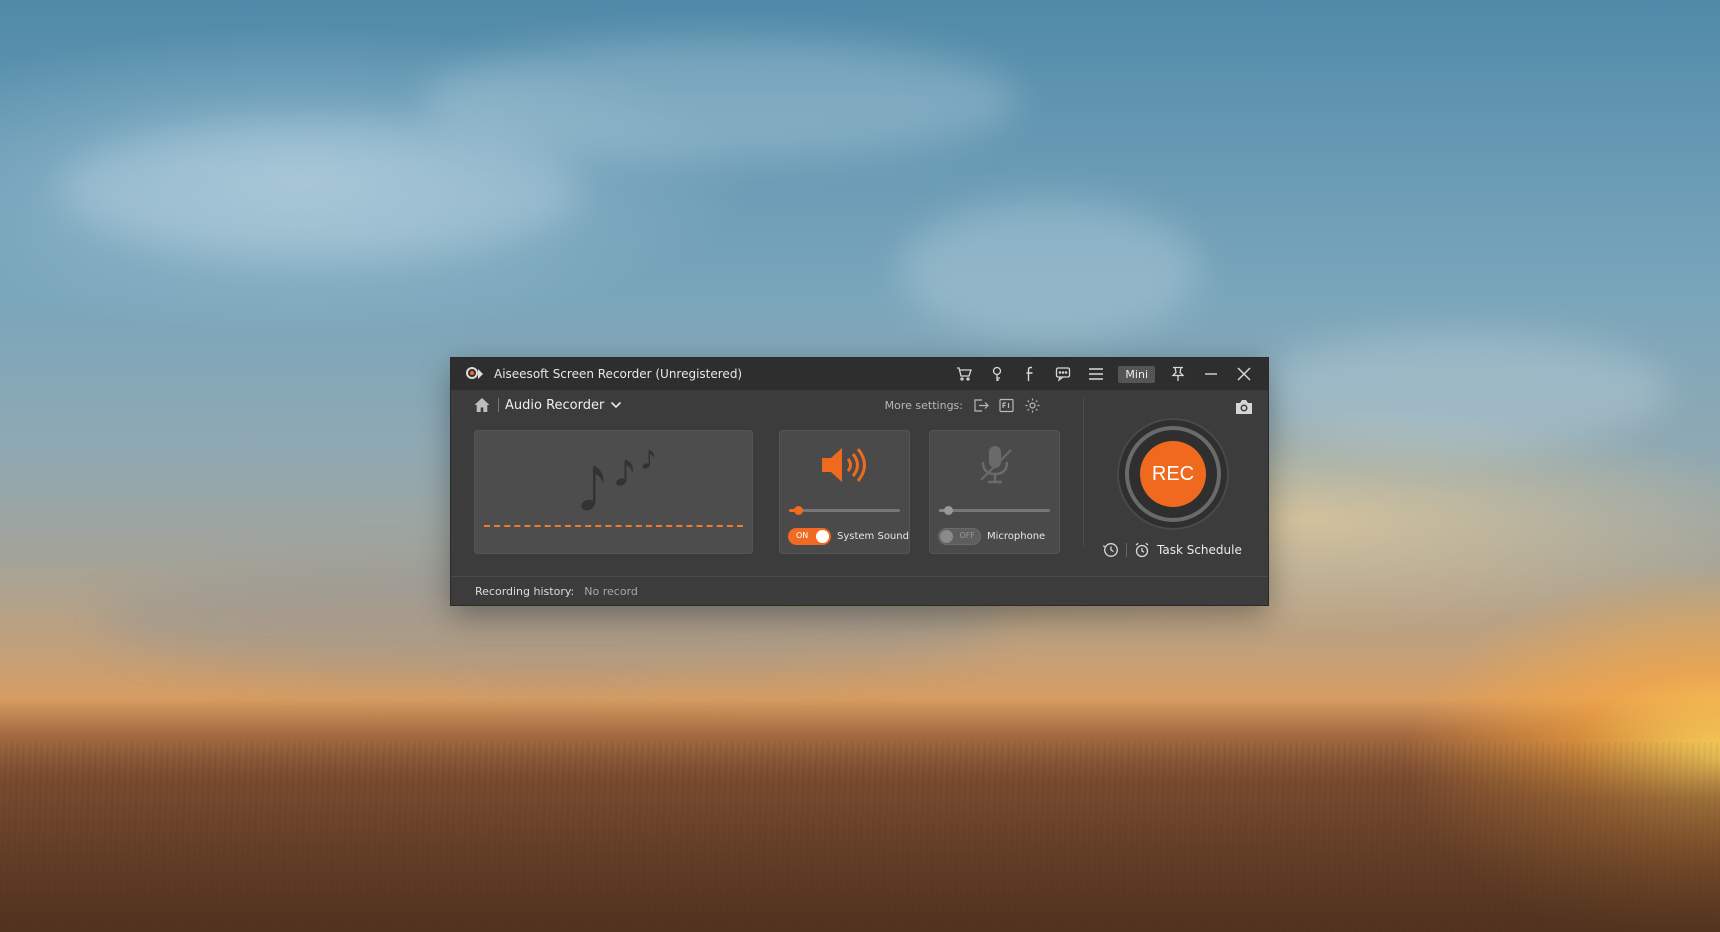 The image size is (1720, 932). I want to click on more-settings-label: More settings:, so click(923, 405).